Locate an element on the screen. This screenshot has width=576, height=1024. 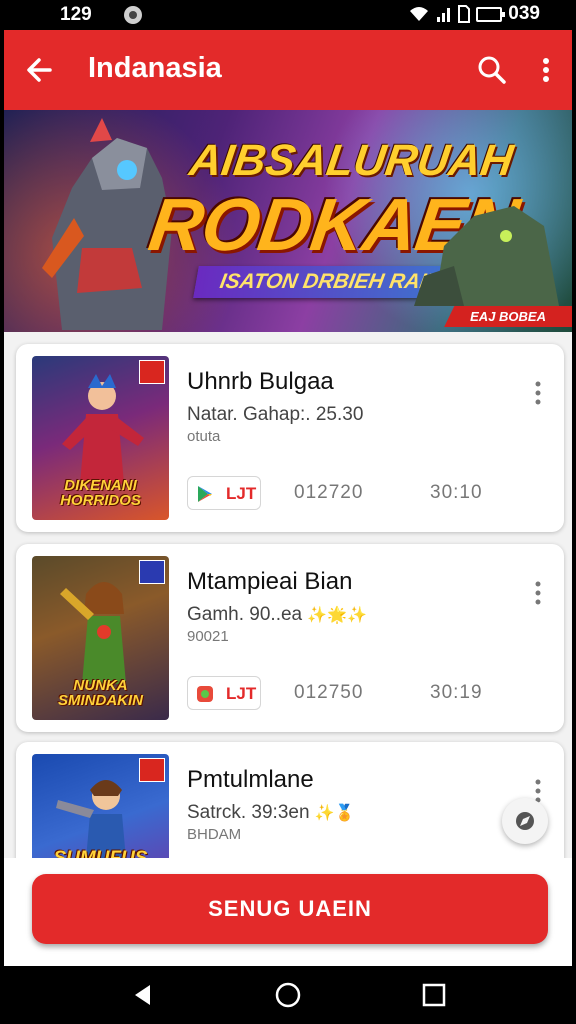
game-stat: 012720 is located at coordinates (329, 492).